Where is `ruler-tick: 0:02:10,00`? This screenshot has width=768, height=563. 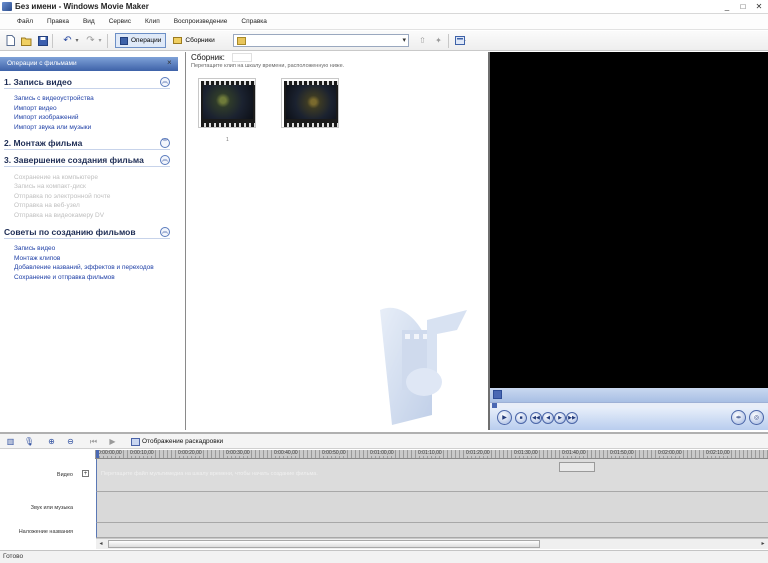
ruler-tick: 0:02:10,00 is located at coordinates (718, 453).